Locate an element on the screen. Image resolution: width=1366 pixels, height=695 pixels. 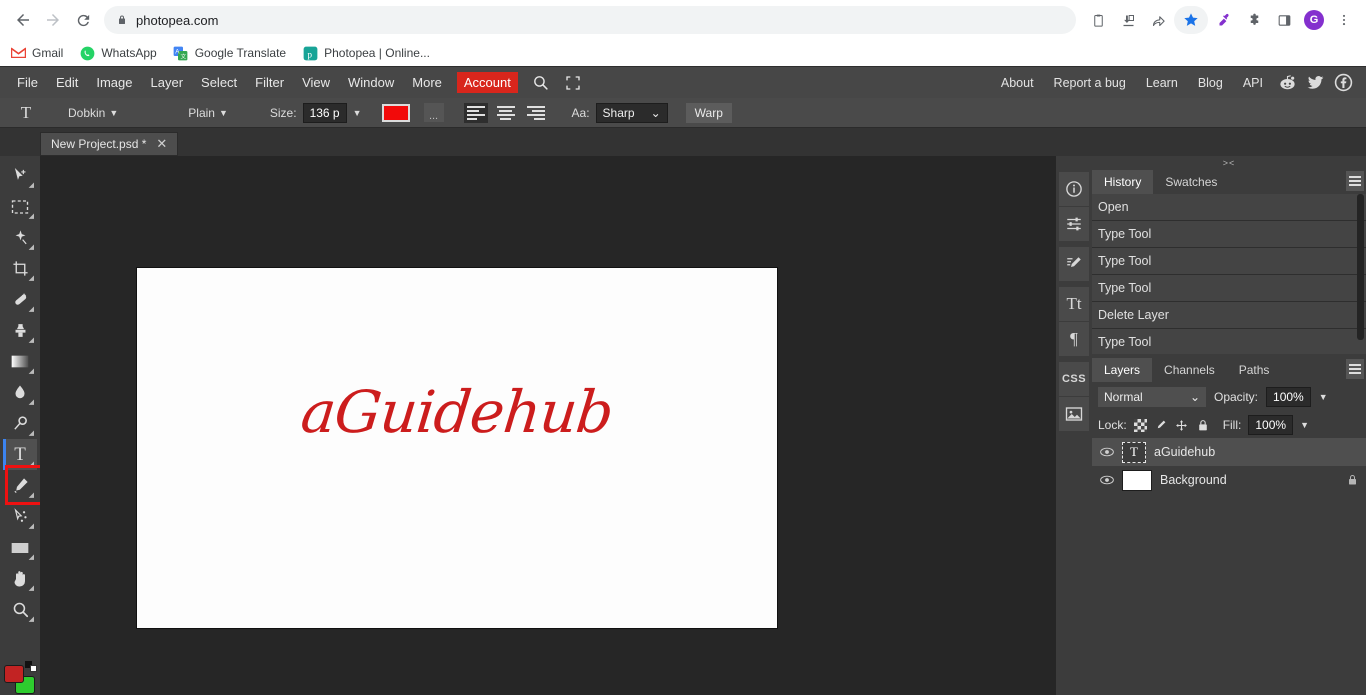
link-api: API is located at coordinates (1253, 83).